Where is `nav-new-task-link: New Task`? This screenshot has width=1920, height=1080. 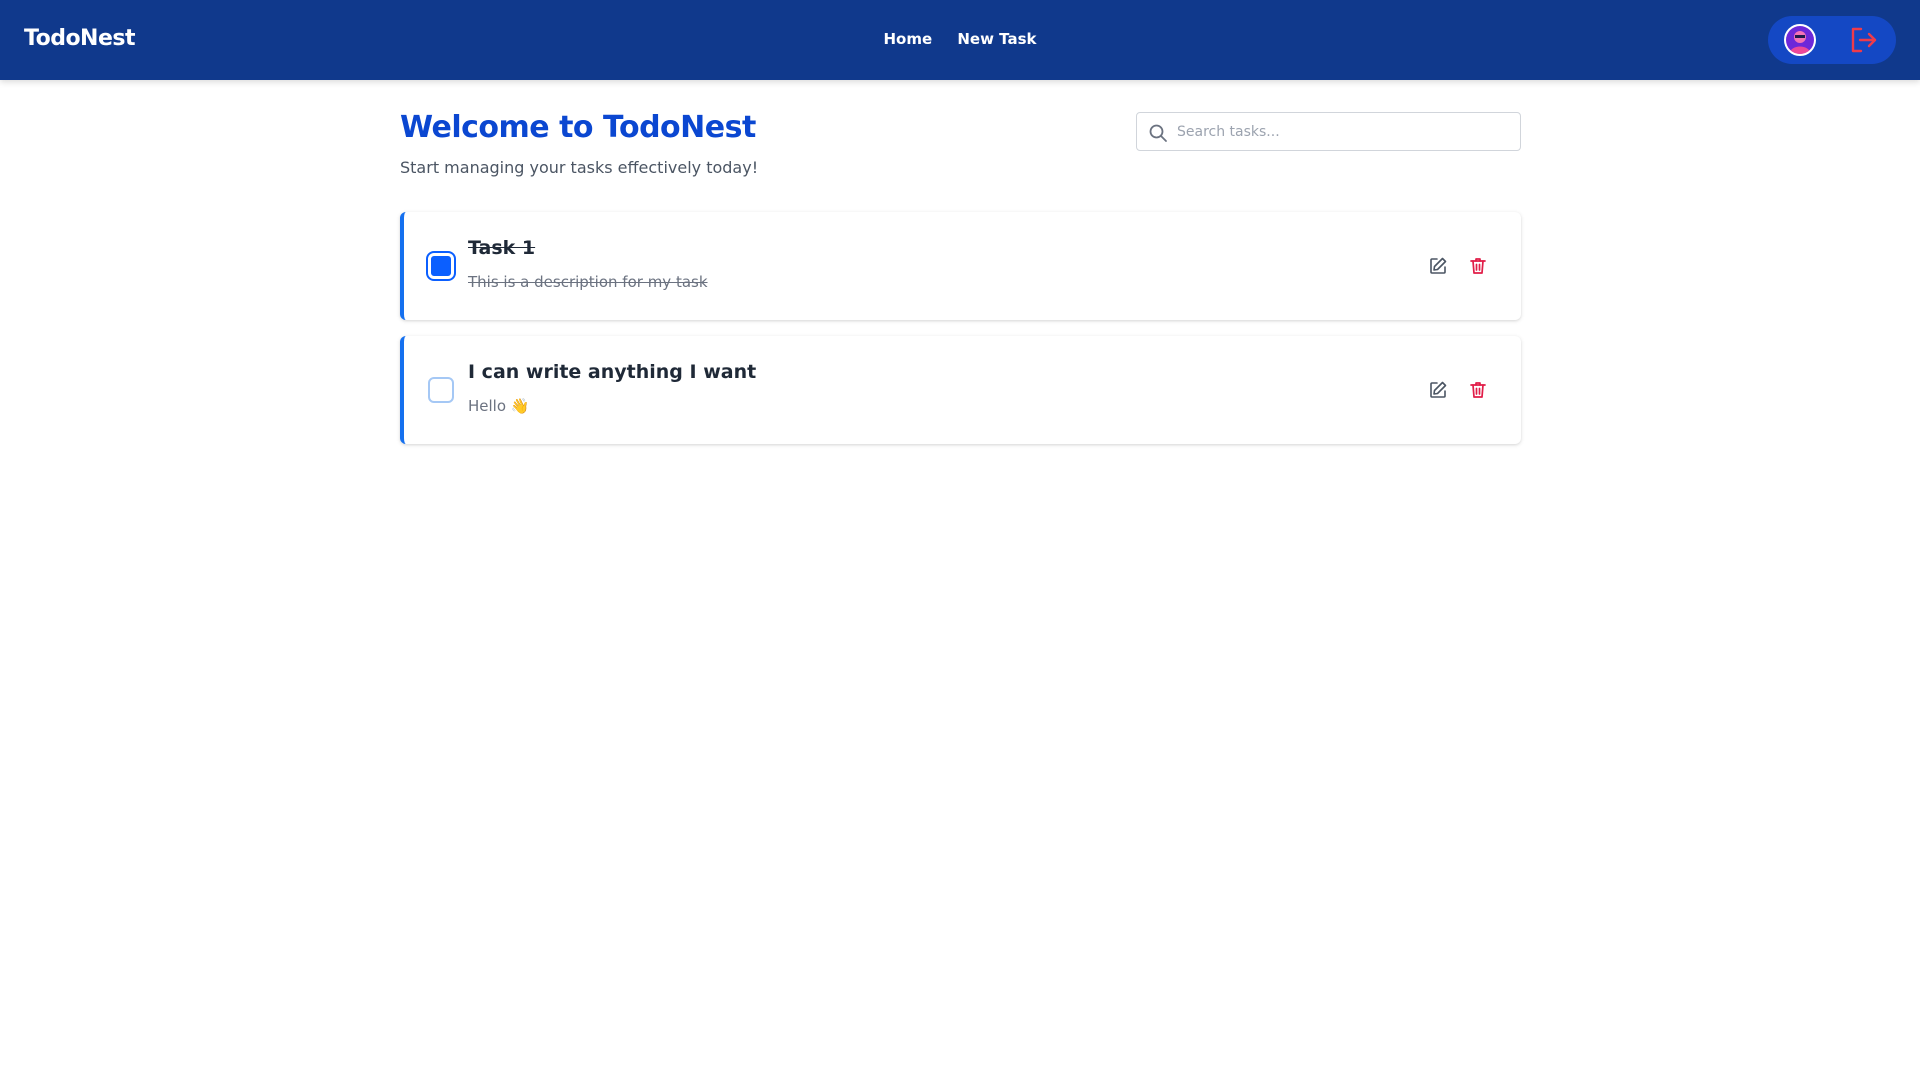
nav-new-task-link: New Task is located at coordinates (996, 39).